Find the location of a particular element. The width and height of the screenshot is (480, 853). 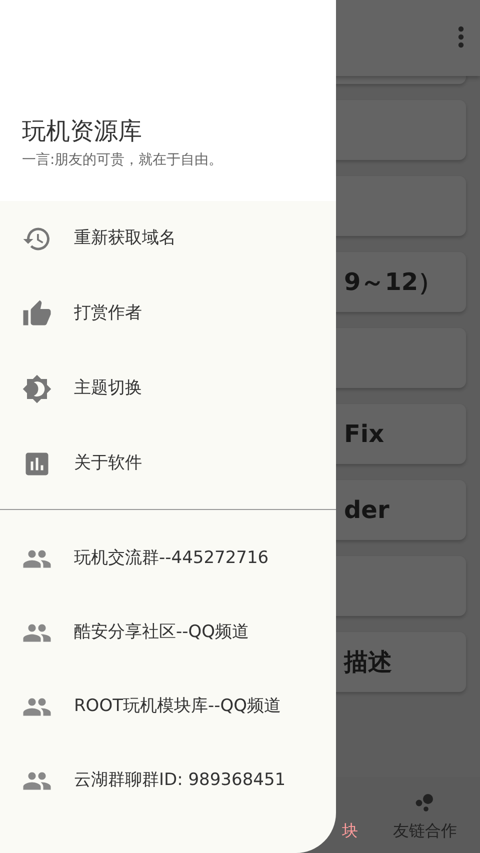

drawer-item: 玩机交流群--445272716 is located at coordinates (168, 559).